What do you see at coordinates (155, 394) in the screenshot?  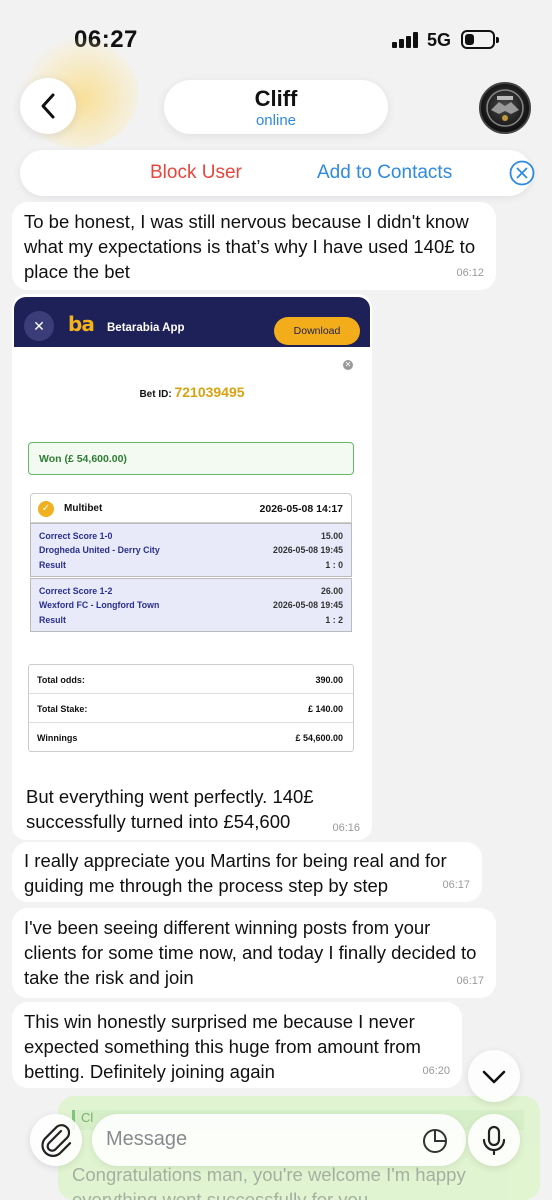 I see `bet-id-label: Bet ID:` at bounding box center [155, 394].